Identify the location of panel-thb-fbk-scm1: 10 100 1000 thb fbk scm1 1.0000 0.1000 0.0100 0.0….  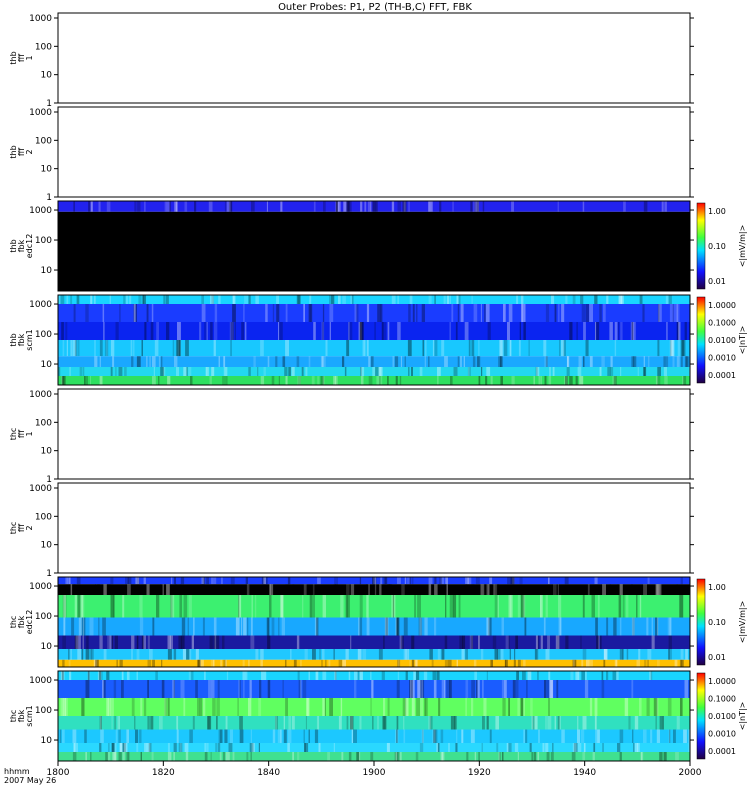
(378, 340).